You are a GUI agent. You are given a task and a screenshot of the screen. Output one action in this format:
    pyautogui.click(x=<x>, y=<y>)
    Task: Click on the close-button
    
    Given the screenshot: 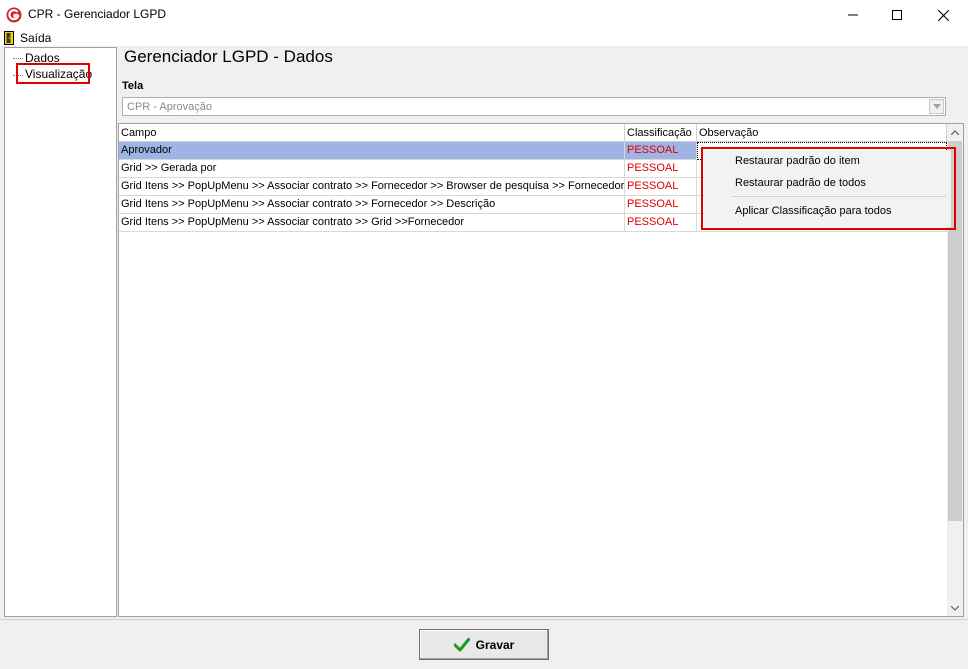 What is the action you would take?
    pyautogui.click(x=943, y=15)
    